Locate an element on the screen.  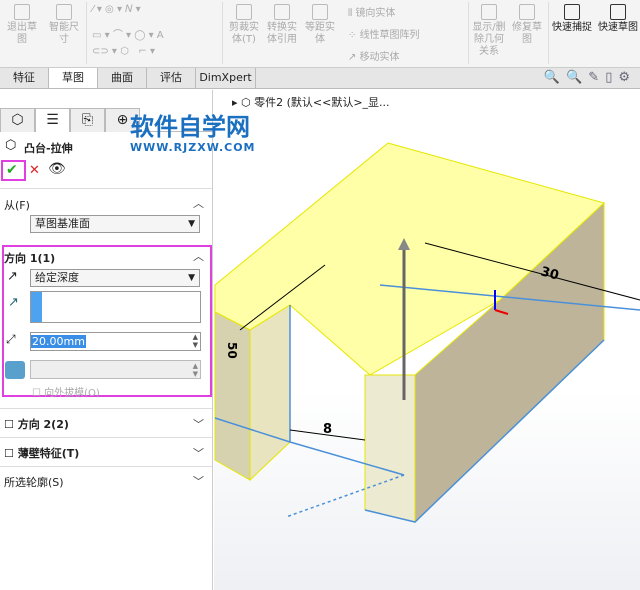
from-select: 草图基准面 ▼ is located at coordinates (115, 224).